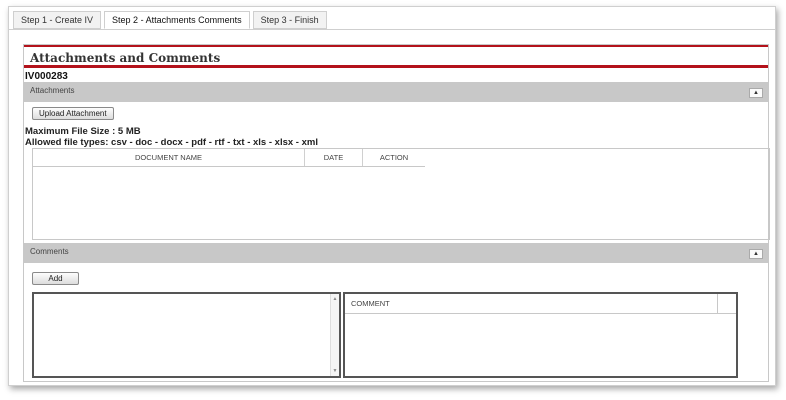  What do you see at coordinates (169, 157) in the screenshot?
I see `column-document-name: DOCUMENT NAME` at bounding box center [169, 157].